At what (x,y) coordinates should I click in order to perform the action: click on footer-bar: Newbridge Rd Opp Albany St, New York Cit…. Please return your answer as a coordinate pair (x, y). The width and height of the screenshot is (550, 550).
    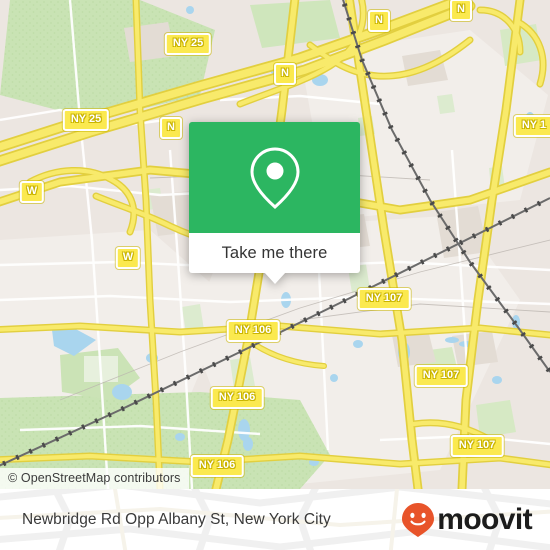
    Looking at the image, I should click on (275, 519).